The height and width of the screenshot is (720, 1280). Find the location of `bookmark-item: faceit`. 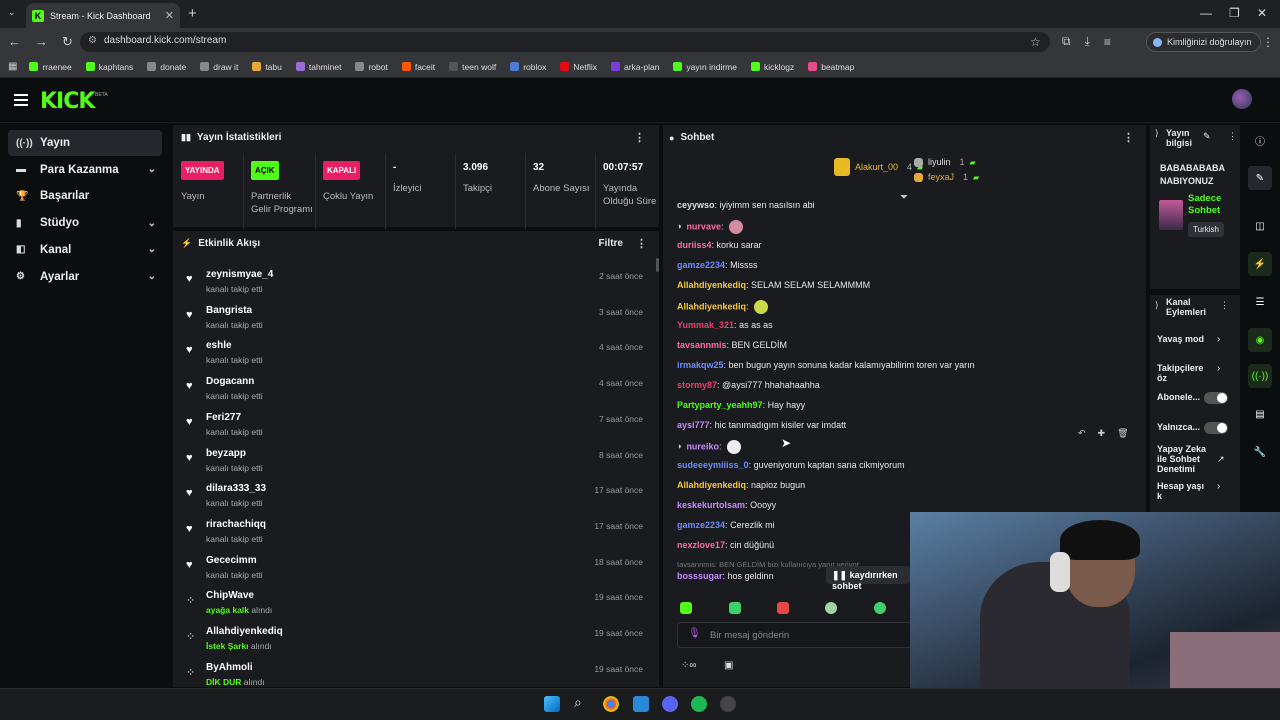

bookmark-item: faceit is located at coordinates (418, 67).